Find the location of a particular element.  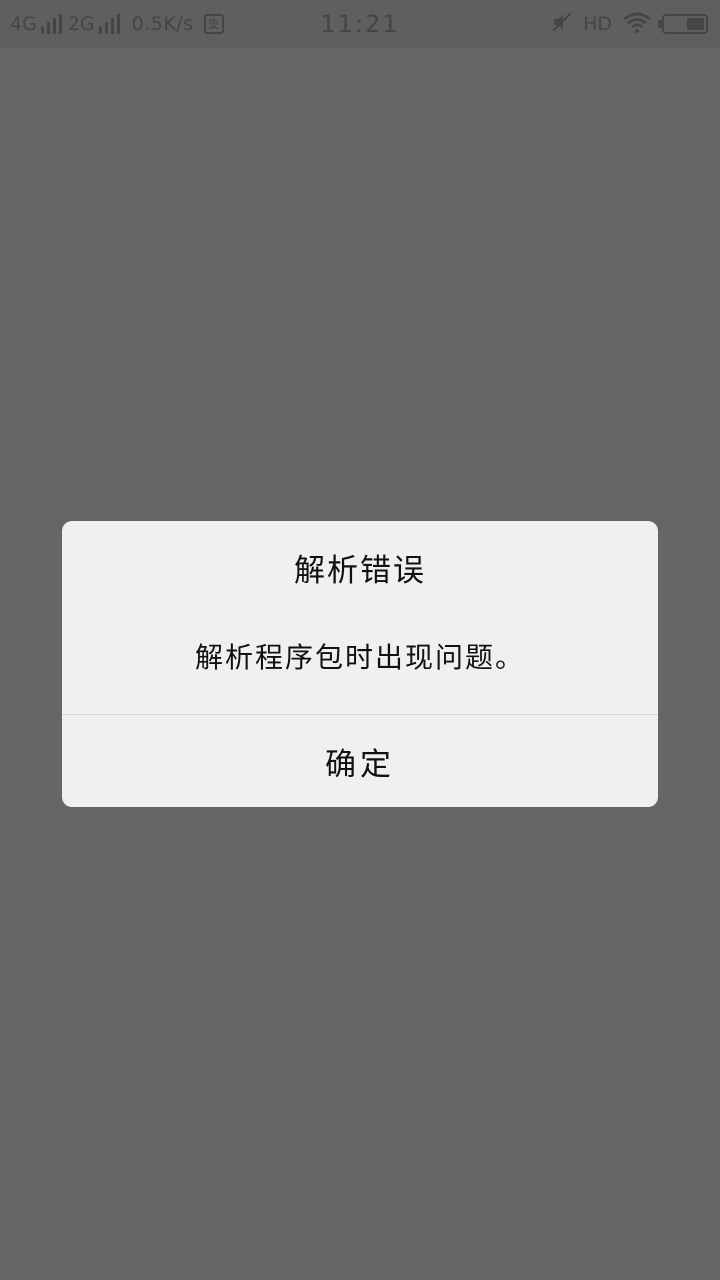

mute-icon is located at coordinates (562, 24).